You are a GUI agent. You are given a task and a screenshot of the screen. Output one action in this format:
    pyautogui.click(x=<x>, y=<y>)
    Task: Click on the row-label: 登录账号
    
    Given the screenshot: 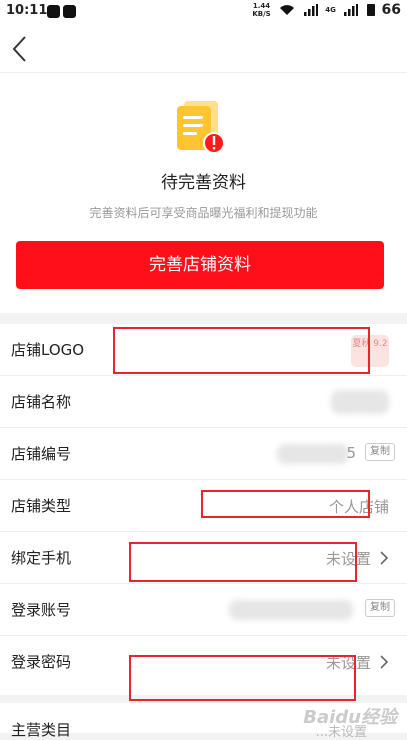 What is the action you would take?
    pyautogui.click(x=41, y=610)
    